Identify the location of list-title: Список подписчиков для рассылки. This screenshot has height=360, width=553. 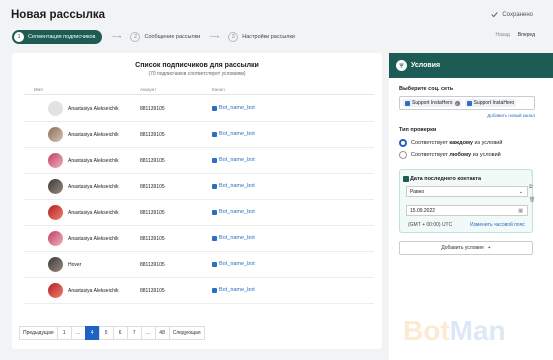
(197, 65).